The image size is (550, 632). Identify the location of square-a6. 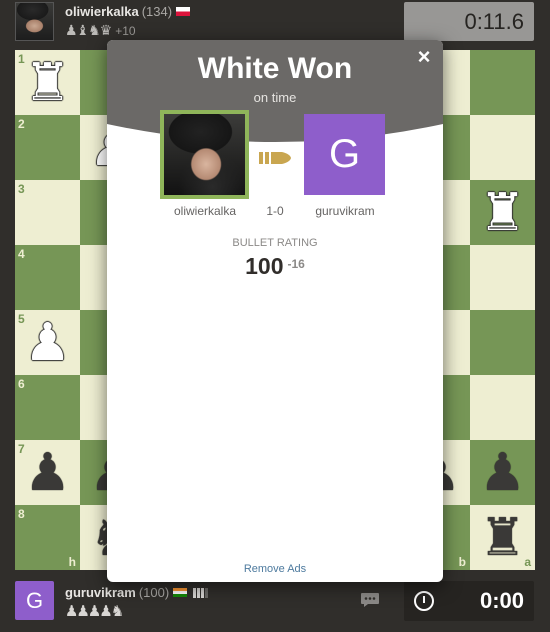
(502, 407).